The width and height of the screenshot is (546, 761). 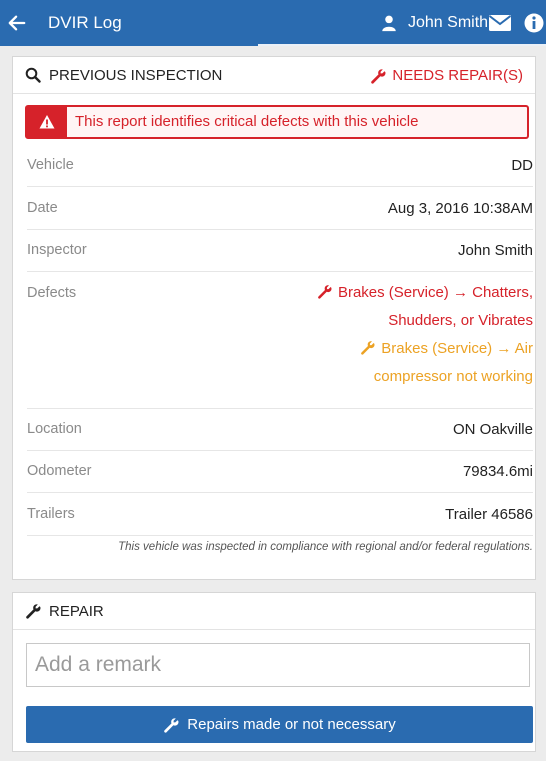 I want to click on info-icon, so click(x=534, y=23).